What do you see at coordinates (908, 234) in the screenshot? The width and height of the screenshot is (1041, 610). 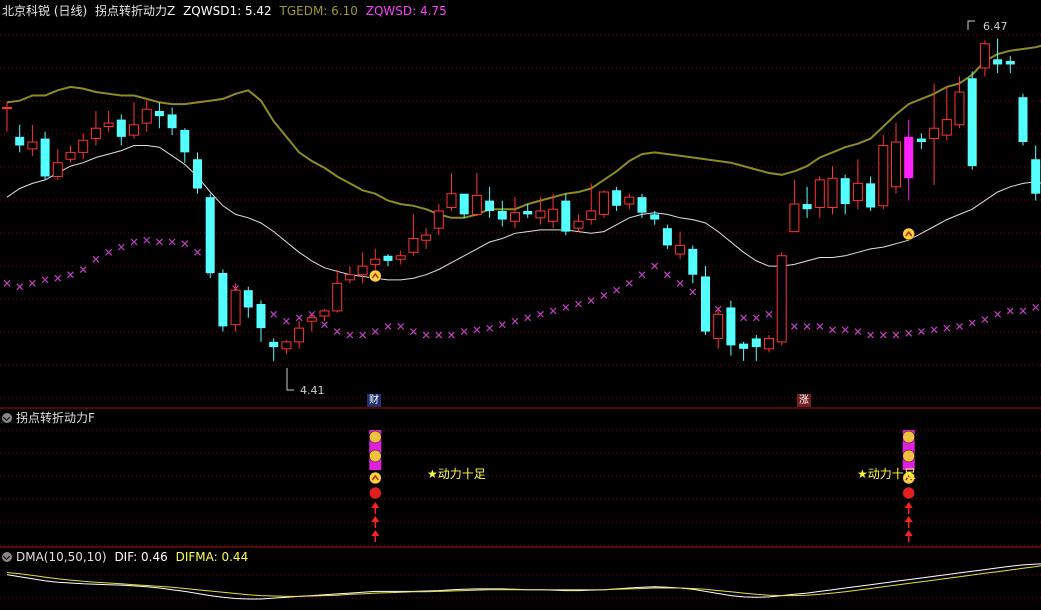 I see `main-signal-icon` at bounding box center [908, 234].